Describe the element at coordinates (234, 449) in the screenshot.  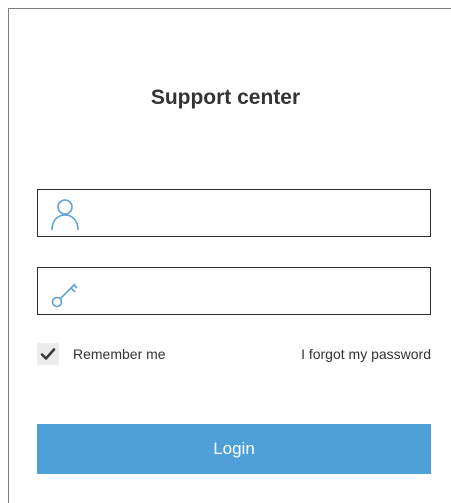
I see `login-button: Login` at that location.